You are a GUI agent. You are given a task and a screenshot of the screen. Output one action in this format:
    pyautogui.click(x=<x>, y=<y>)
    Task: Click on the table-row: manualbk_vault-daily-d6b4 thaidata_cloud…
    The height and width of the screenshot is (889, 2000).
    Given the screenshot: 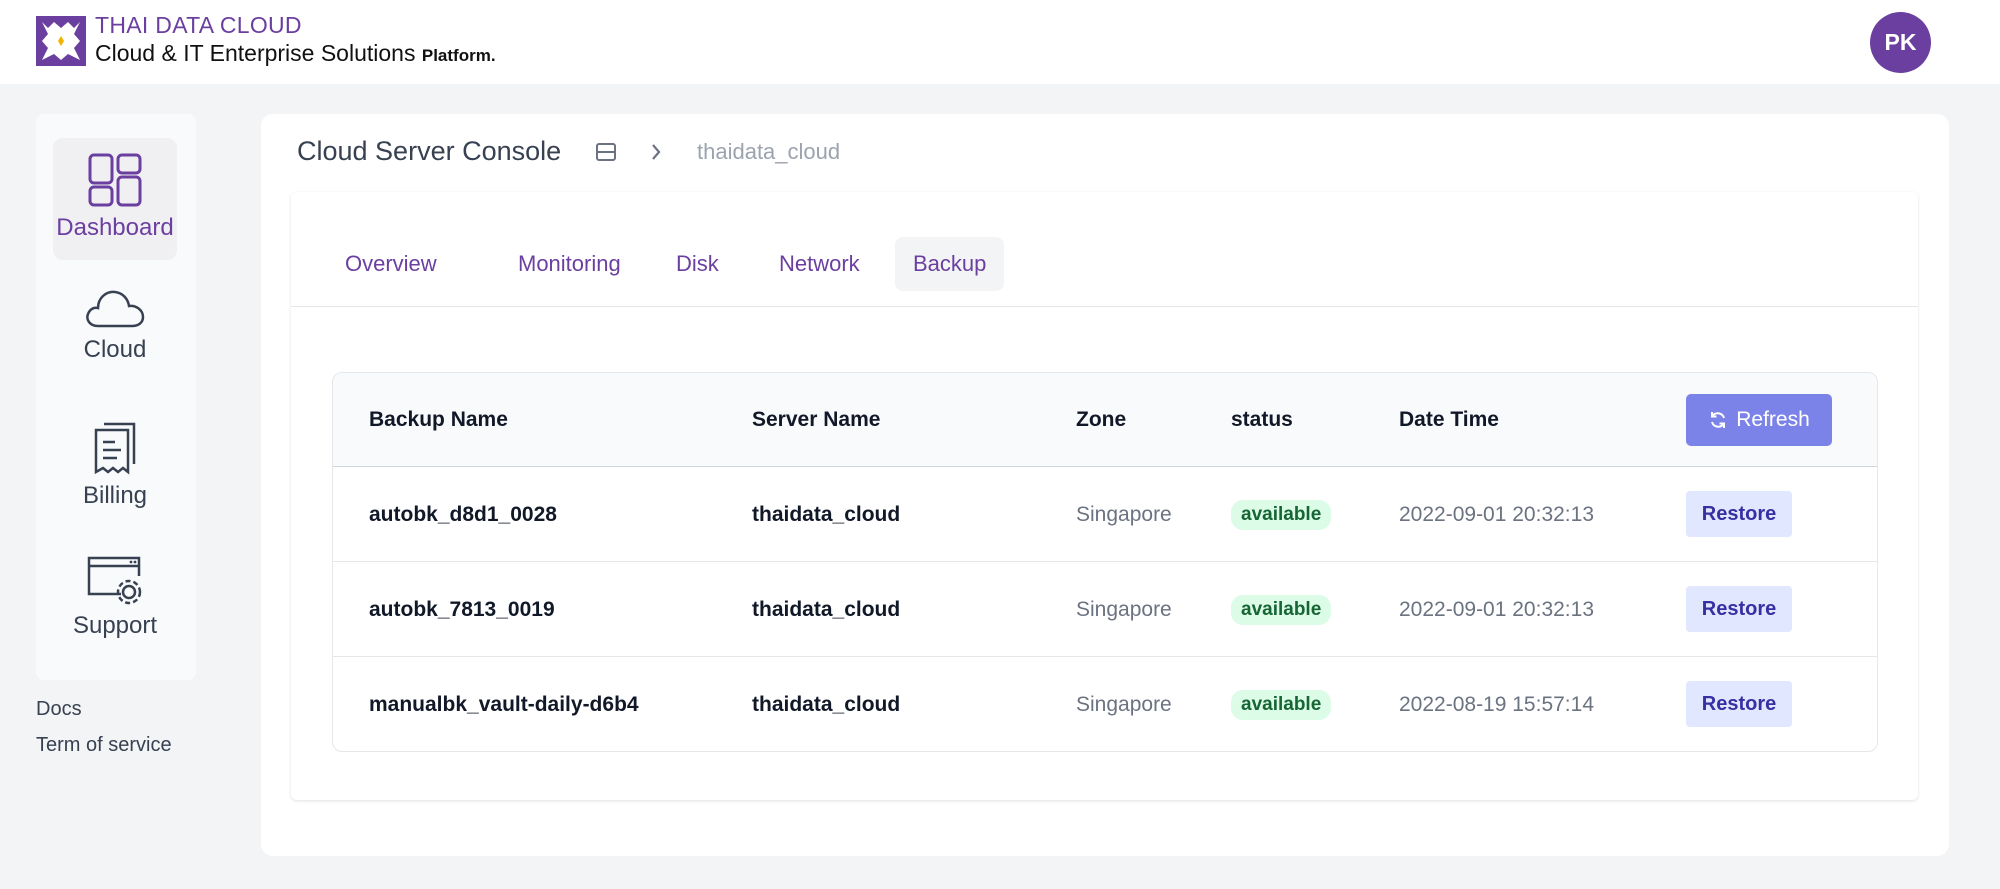 What is the action you would take?
    pyautogui.click(x=1105, y=704)
    